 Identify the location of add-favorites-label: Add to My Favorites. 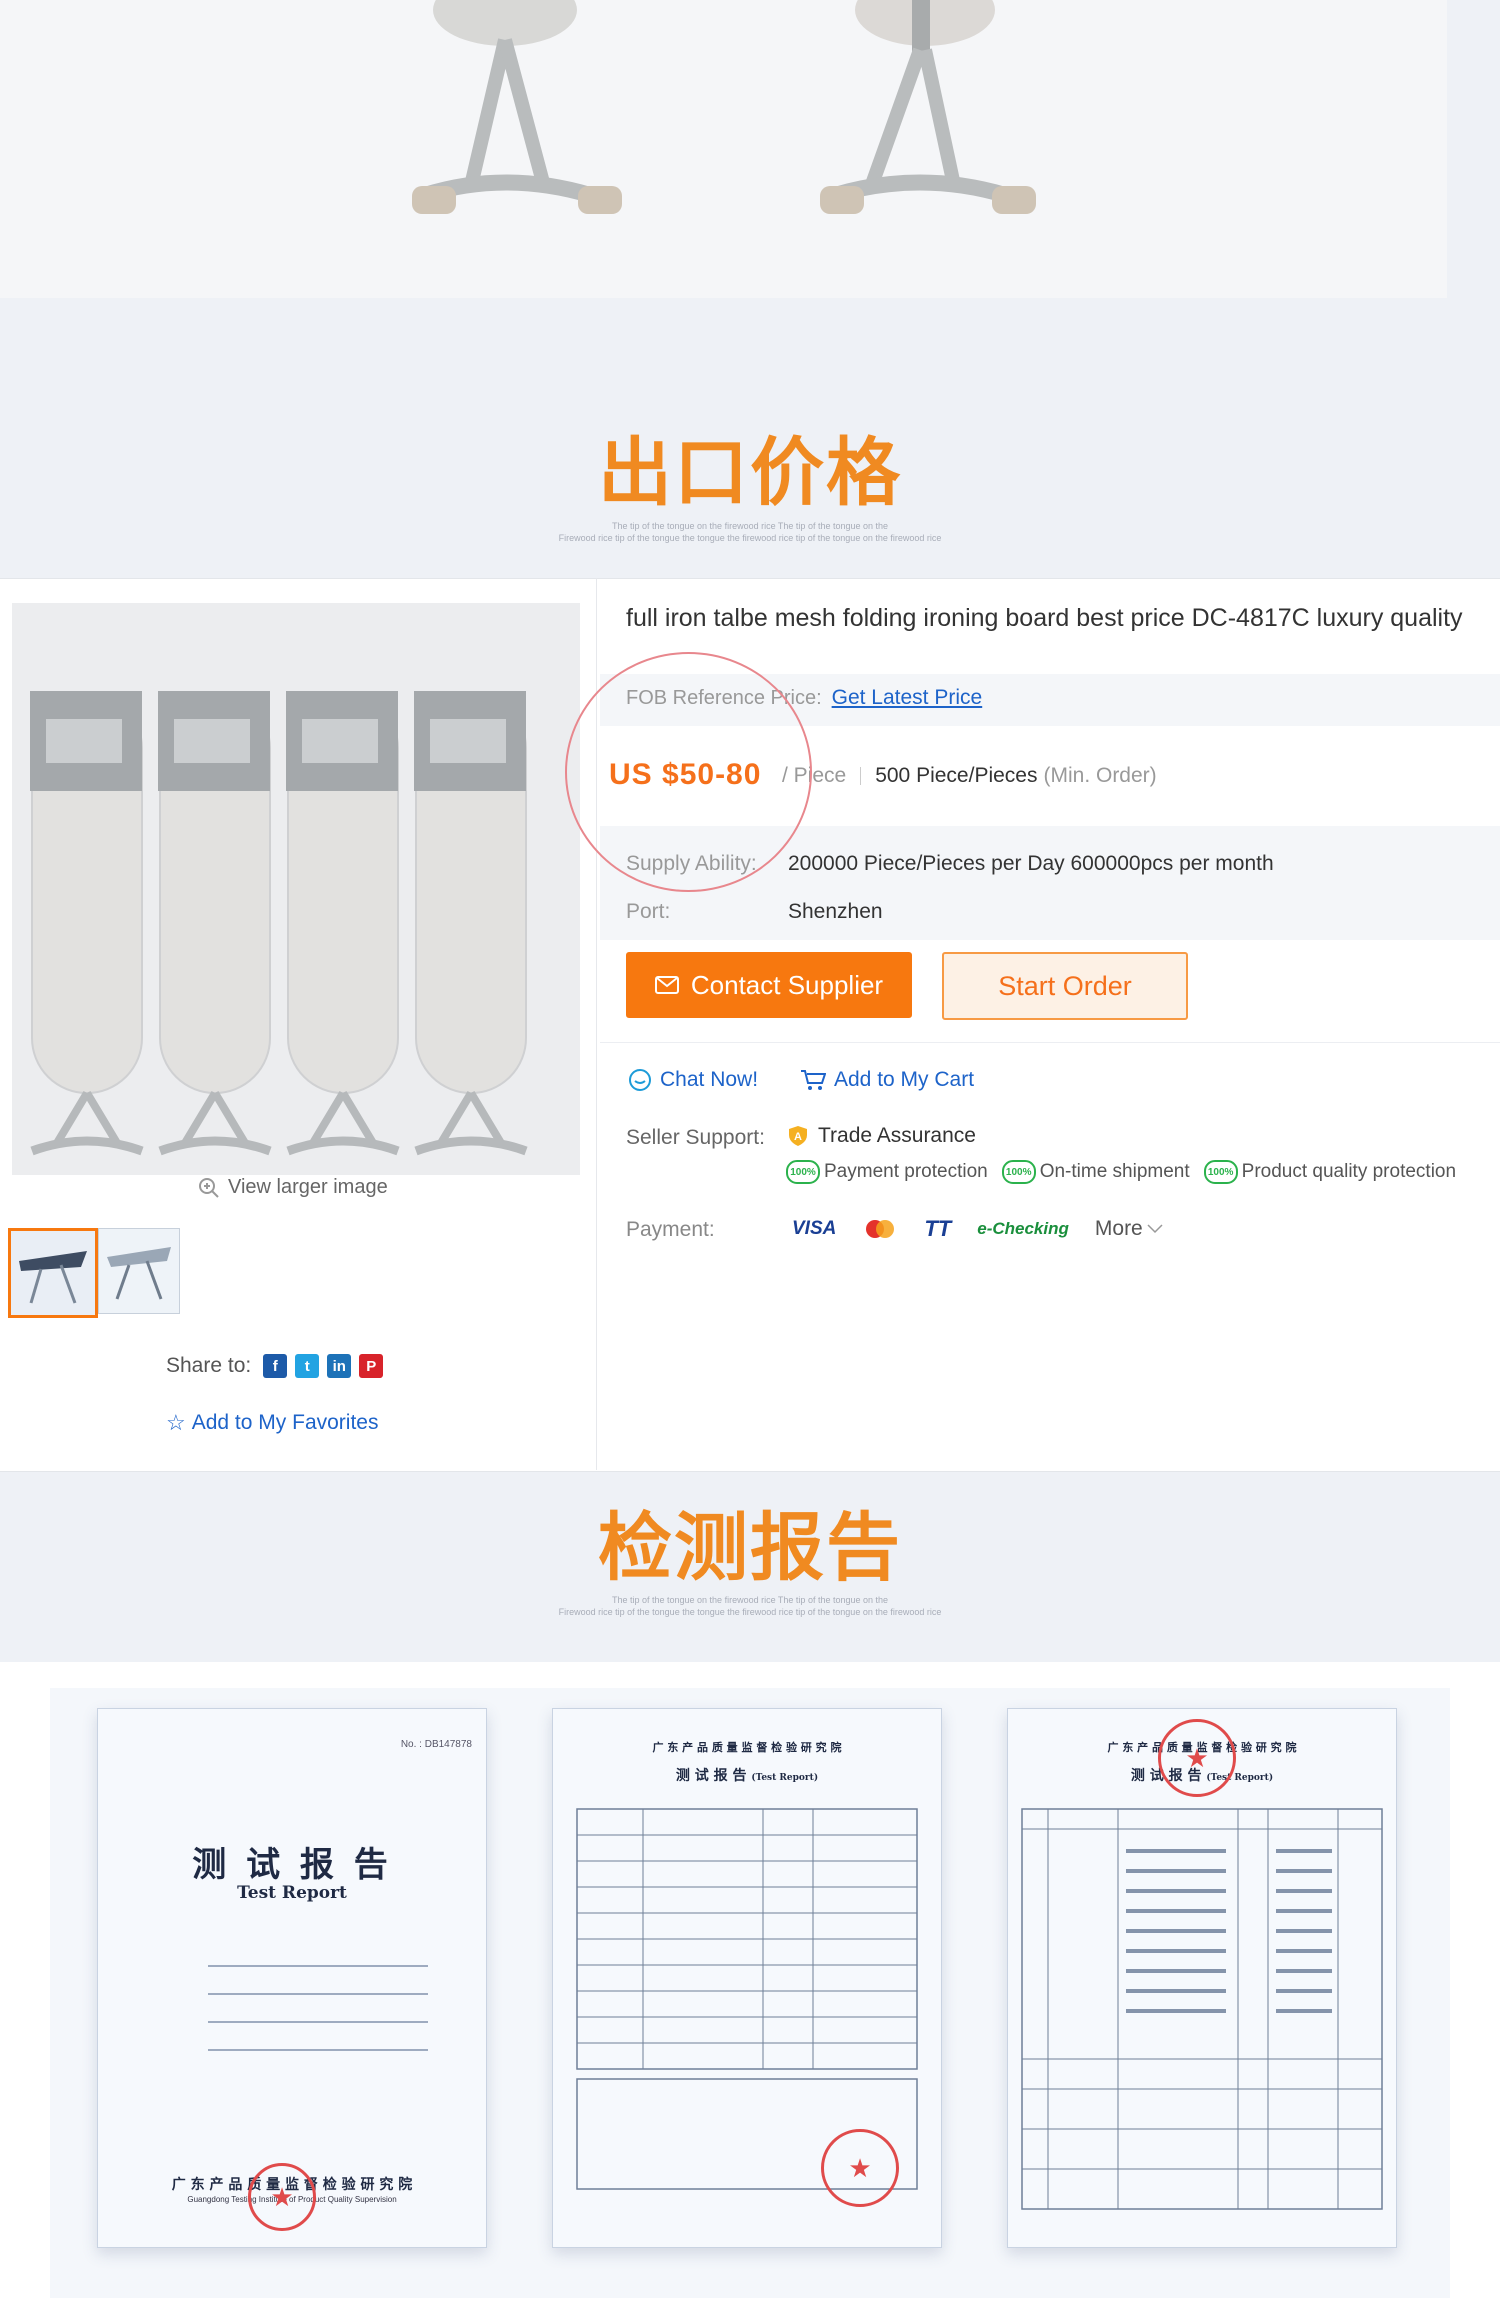
(285, 1422).